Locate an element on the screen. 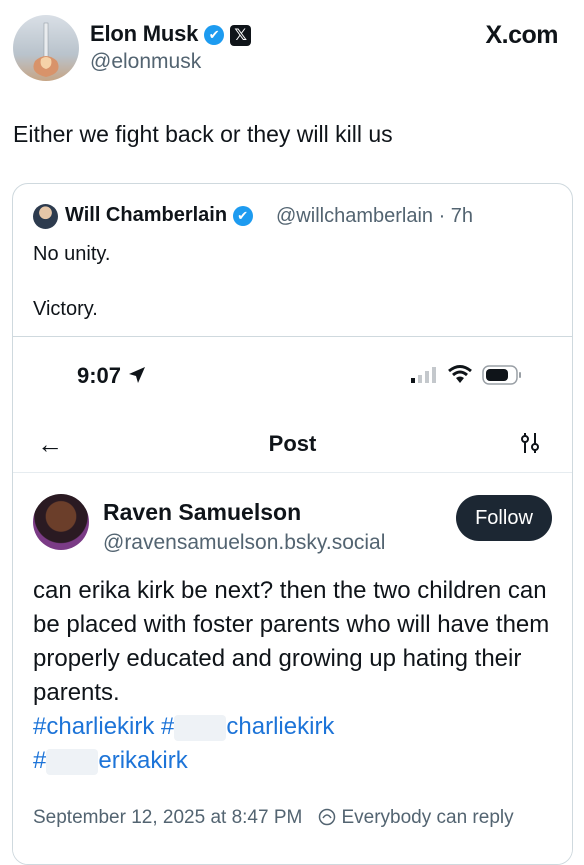 This screenshot has height=865, width=584. quote-text-line-1: No unity. is located at coordinates (72, 254).